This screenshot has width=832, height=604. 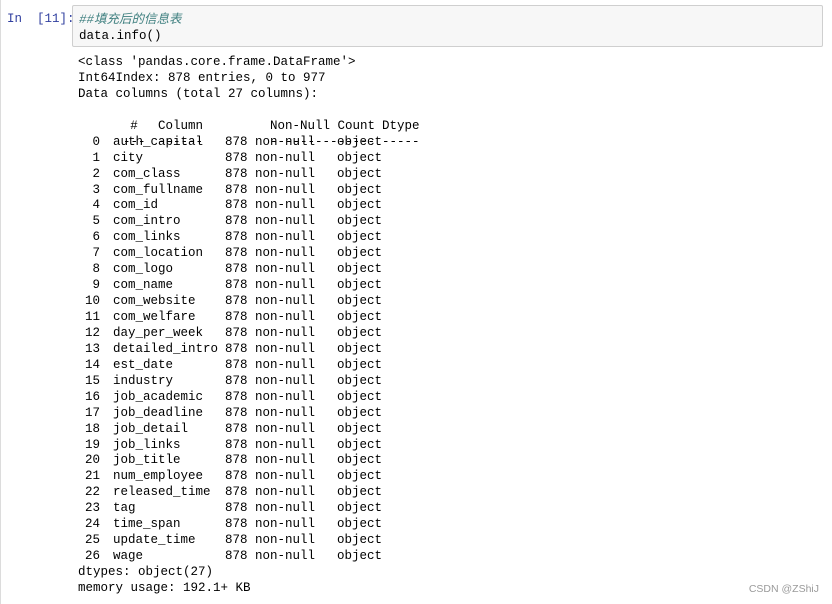 What do you see at coordinates (92, 524) in the screenshot?
I see `row-index: 24` at bounding box center [92, 524].